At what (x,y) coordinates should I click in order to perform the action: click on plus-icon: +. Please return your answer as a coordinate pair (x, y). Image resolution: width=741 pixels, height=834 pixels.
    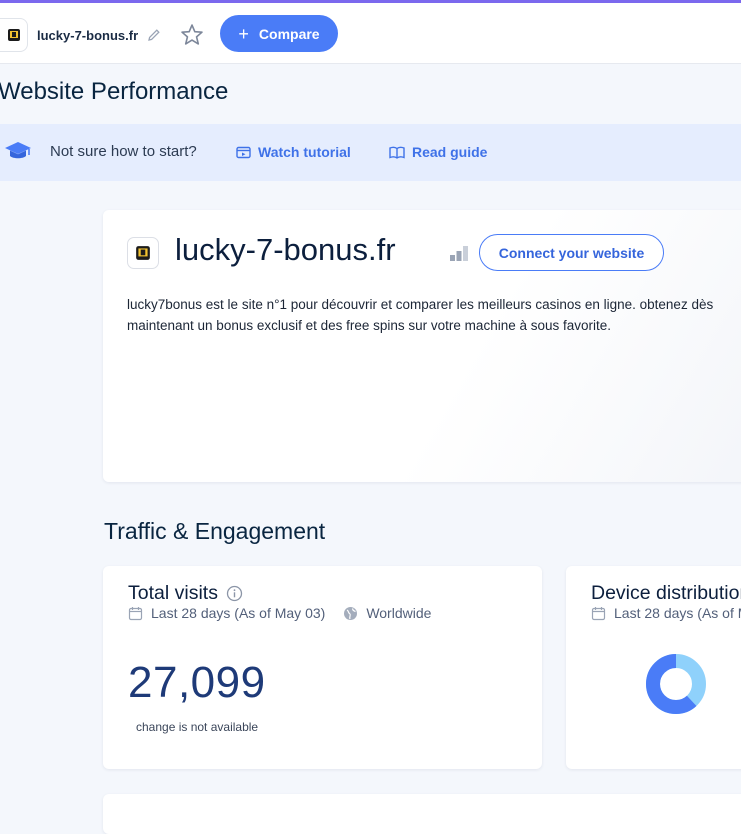
    Looking at the image, I should click on (243, 33).